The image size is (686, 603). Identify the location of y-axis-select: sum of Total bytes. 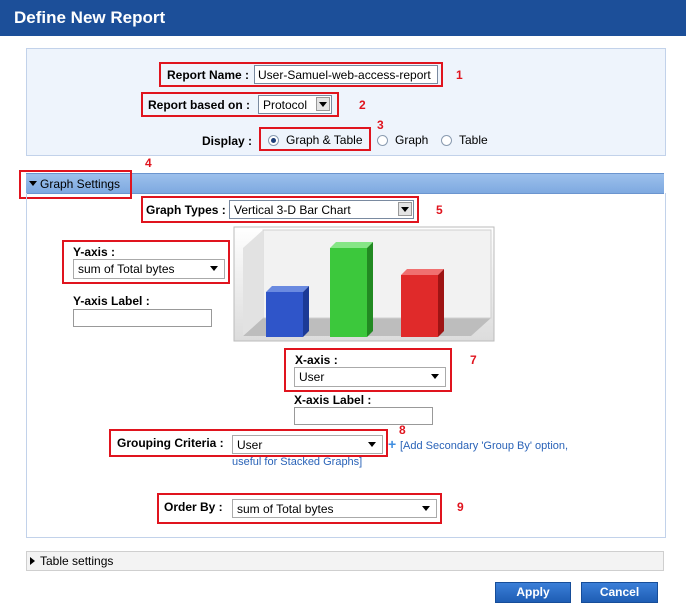
(149, 269).